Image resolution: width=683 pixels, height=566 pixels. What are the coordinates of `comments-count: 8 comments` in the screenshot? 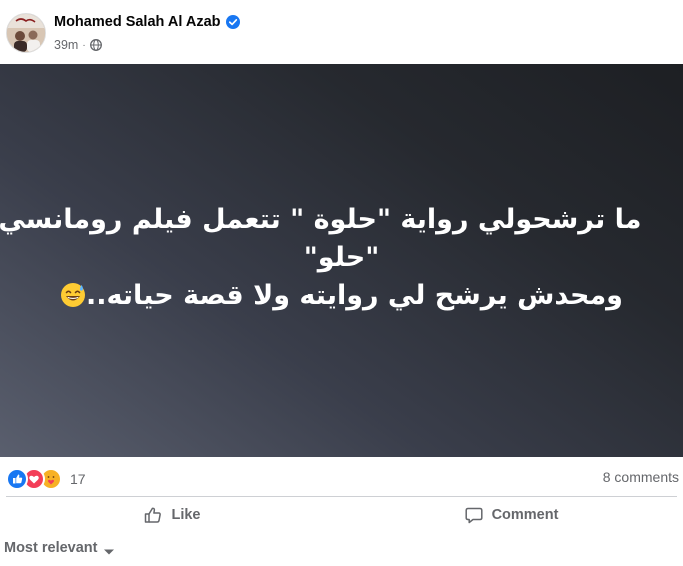 It's located at (641, 477).